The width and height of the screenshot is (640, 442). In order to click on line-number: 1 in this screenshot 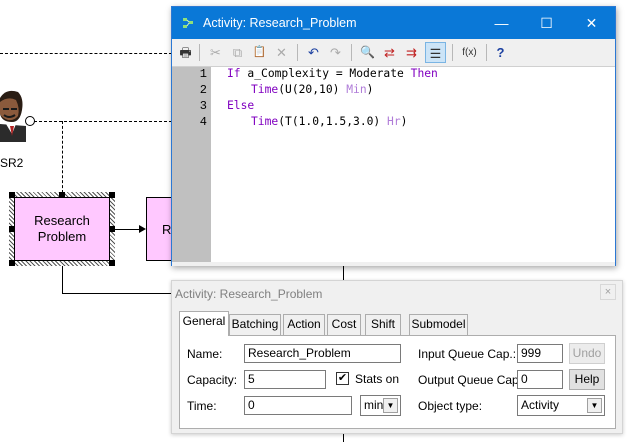, I will do `click(203, 74)`.